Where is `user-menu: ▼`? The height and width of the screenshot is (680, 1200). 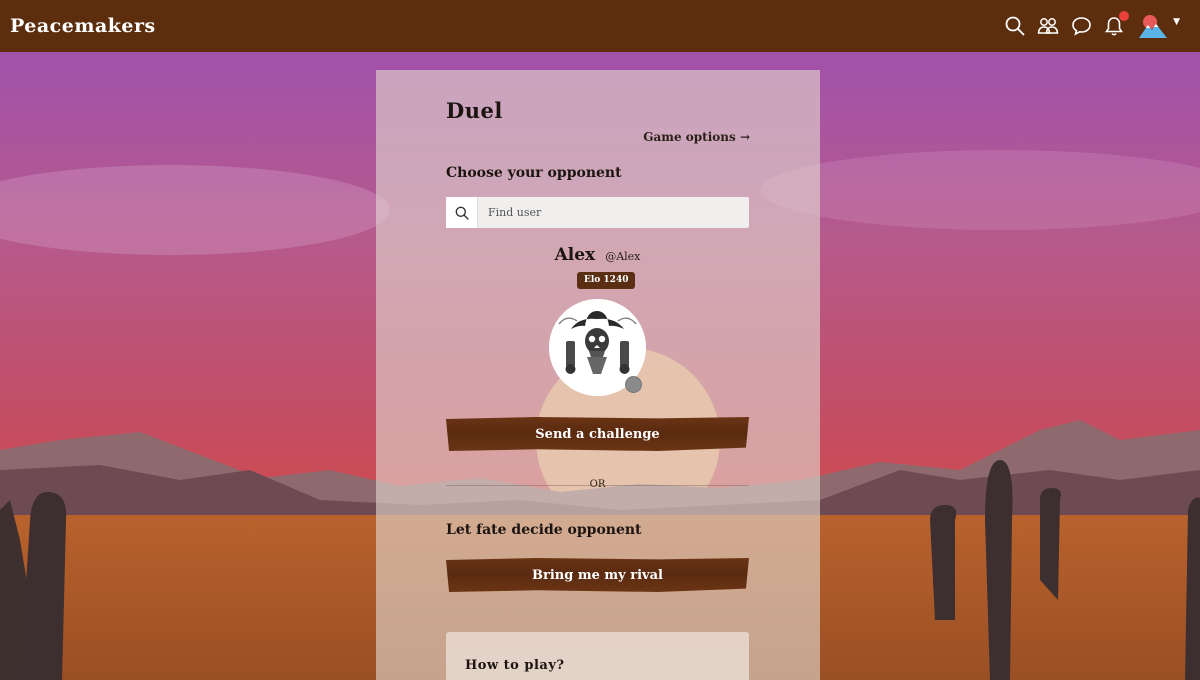
user-menu: ▼ is located at coordinates (1159, 26).